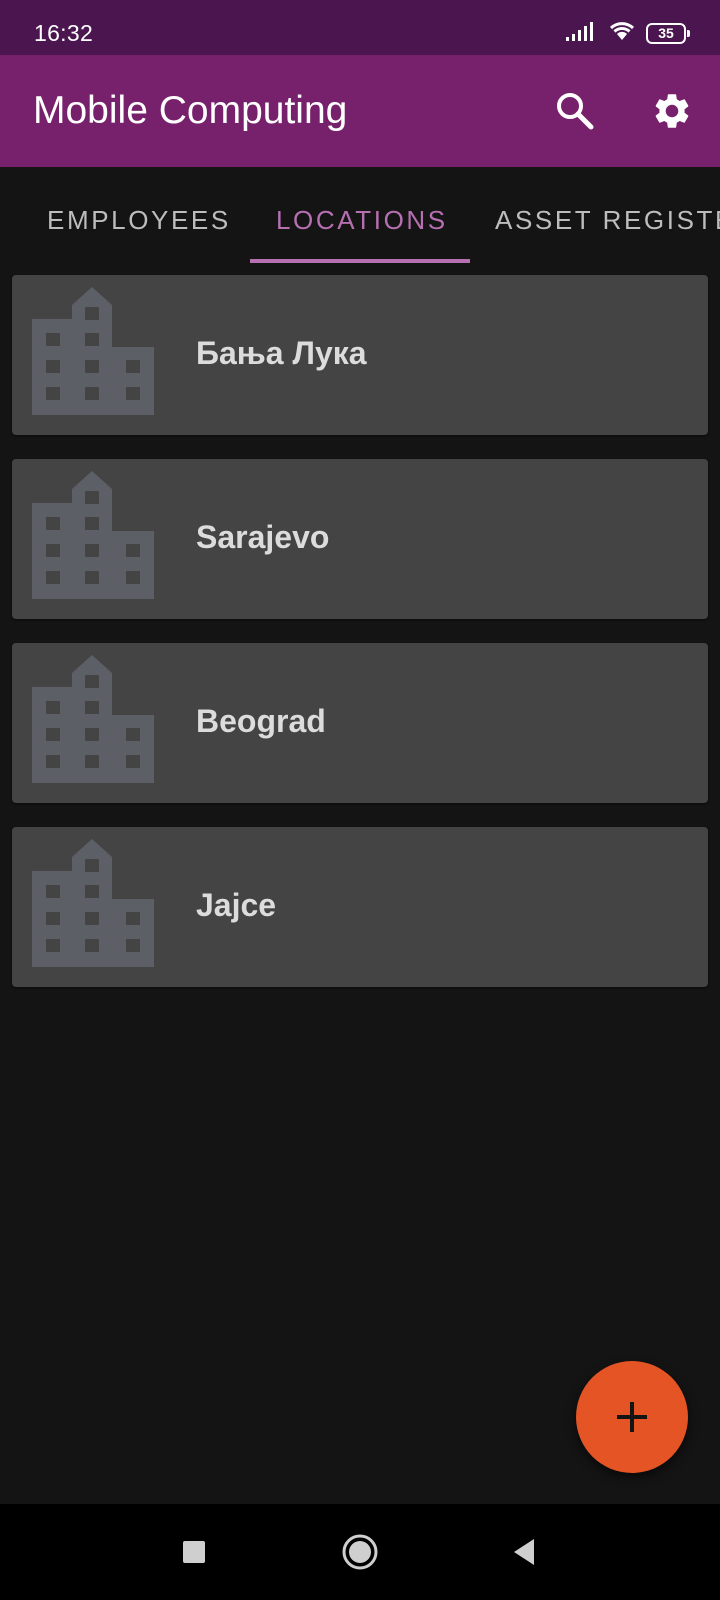 The width and height of the screenshot is (720, 1600). What do you see at coordinates (190, 110) in the screenshot?
I see `app-title: Mobile Computing` at bounding box center [190, 110].